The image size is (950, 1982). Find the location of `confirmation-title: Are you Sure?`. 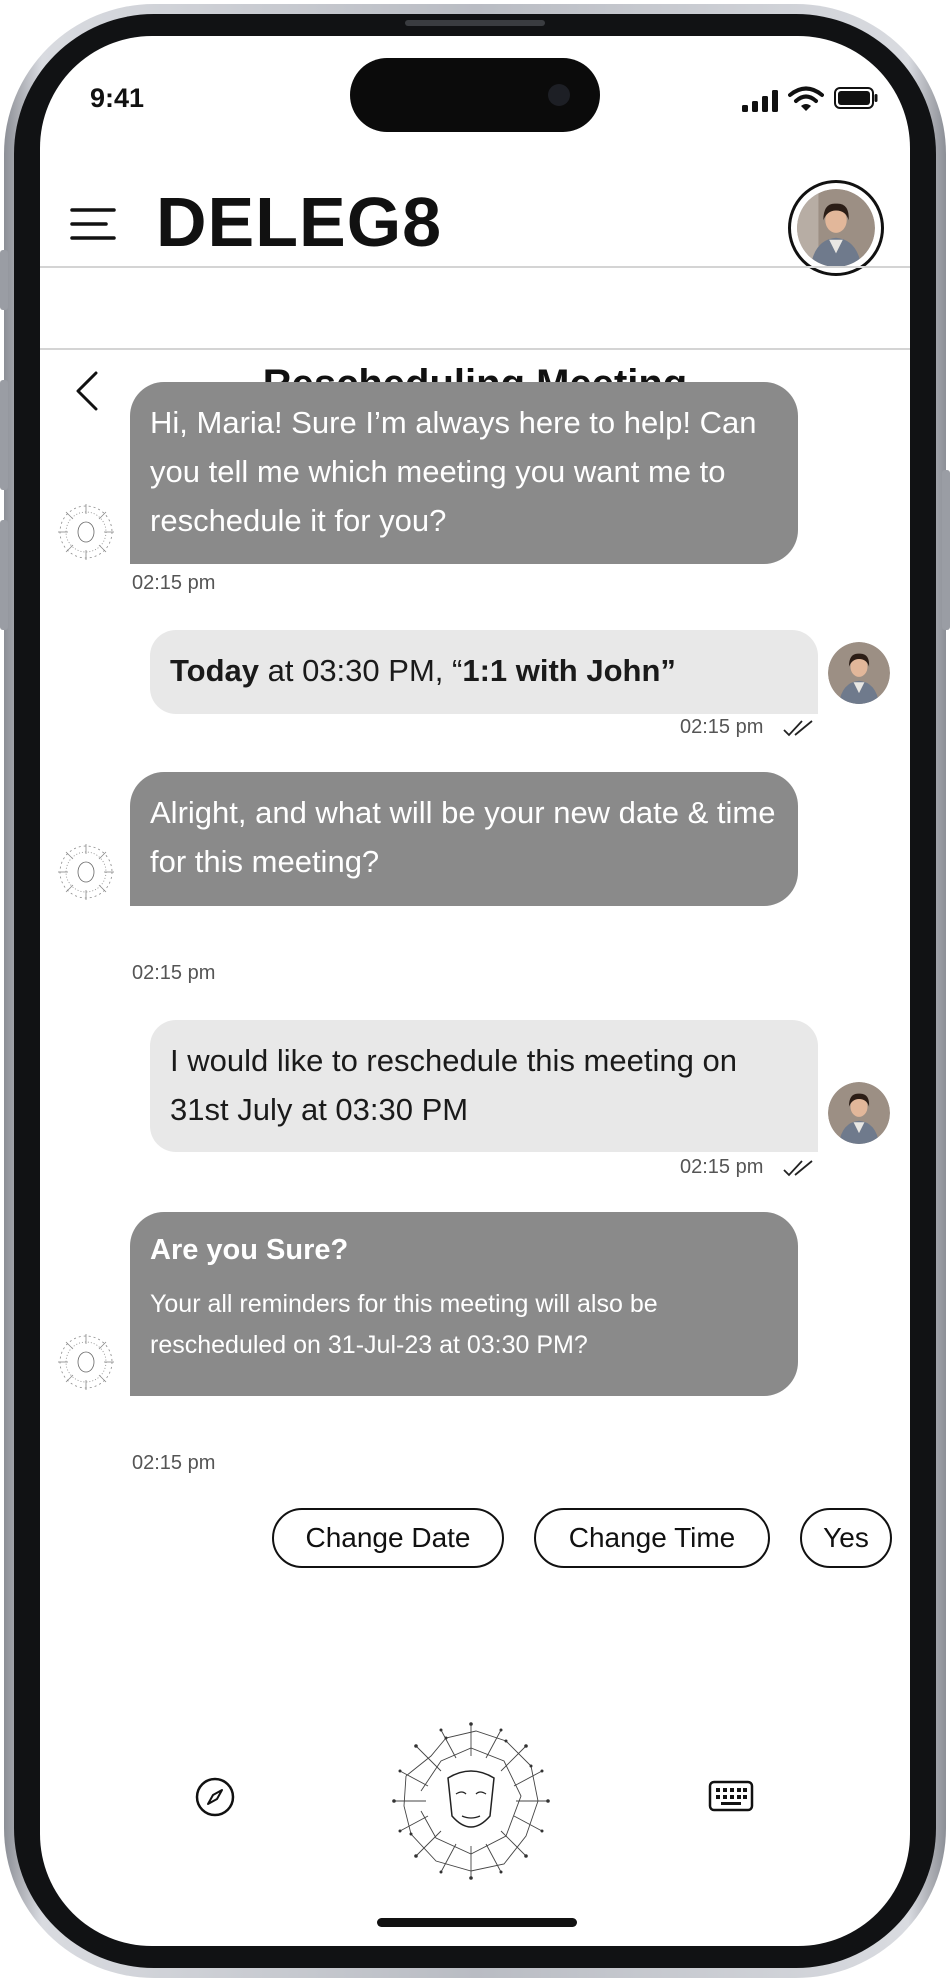

confirmation-title: Are you Sure? is located at coordinates (249, 1250).